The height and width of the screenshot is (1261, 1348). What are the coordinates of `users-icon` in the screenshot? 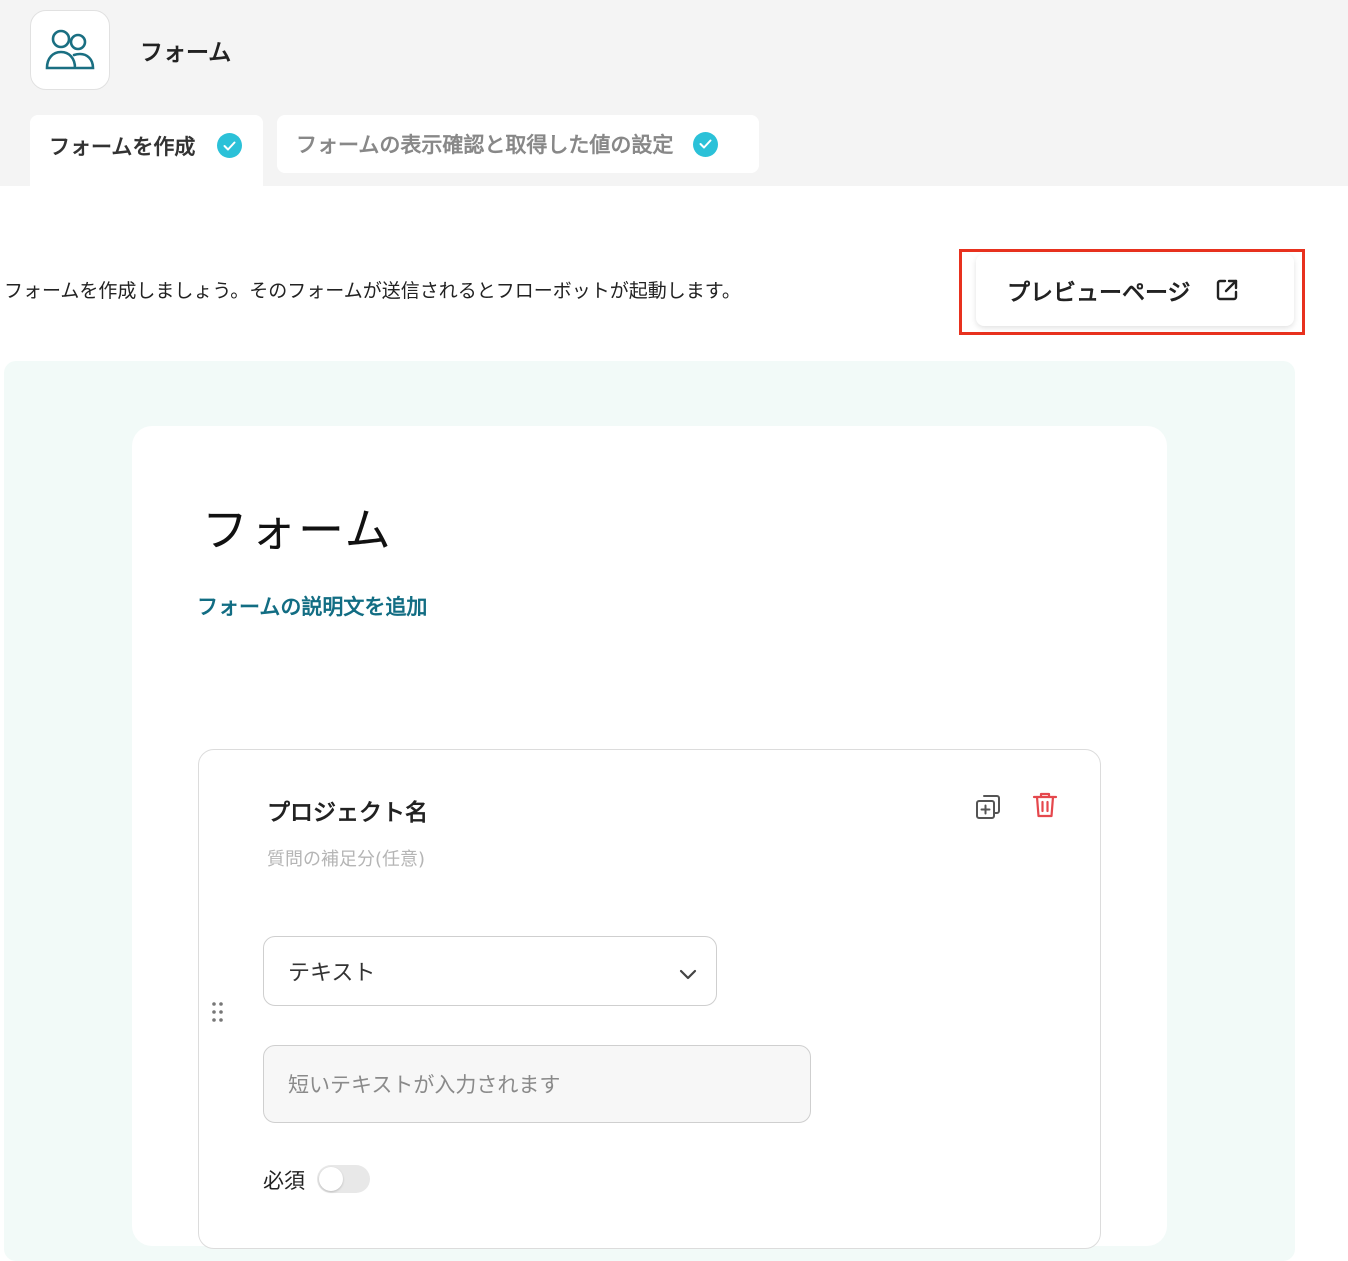 It's located at (70, 49).